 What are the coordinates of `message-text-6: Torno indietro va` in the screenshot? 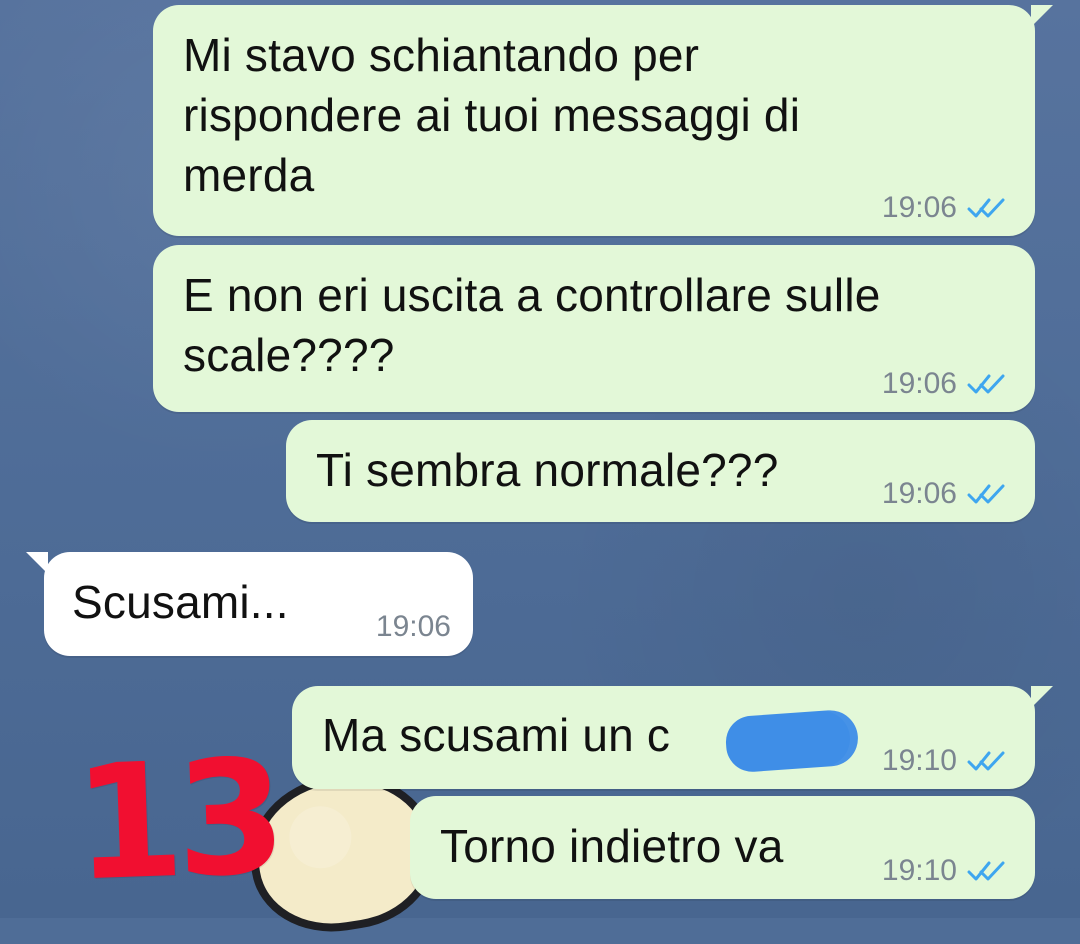 It's located at (612, 846).